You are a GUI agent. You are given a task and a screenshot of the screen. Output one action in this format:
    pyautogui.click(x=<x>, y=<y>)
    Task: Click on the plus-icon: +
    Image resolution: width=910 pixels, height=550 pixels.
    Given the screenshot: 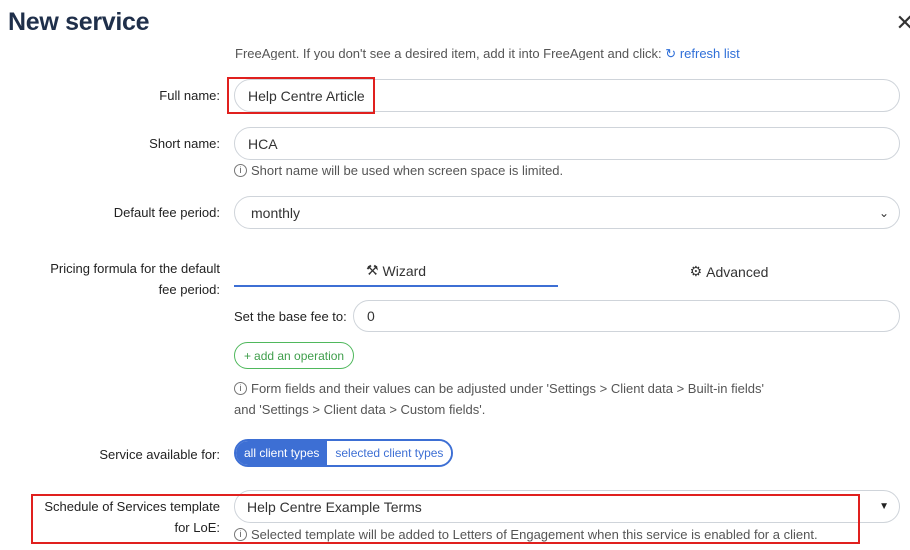 What is the action you would take?
    pyautogui.click(x=248, y=355)
    